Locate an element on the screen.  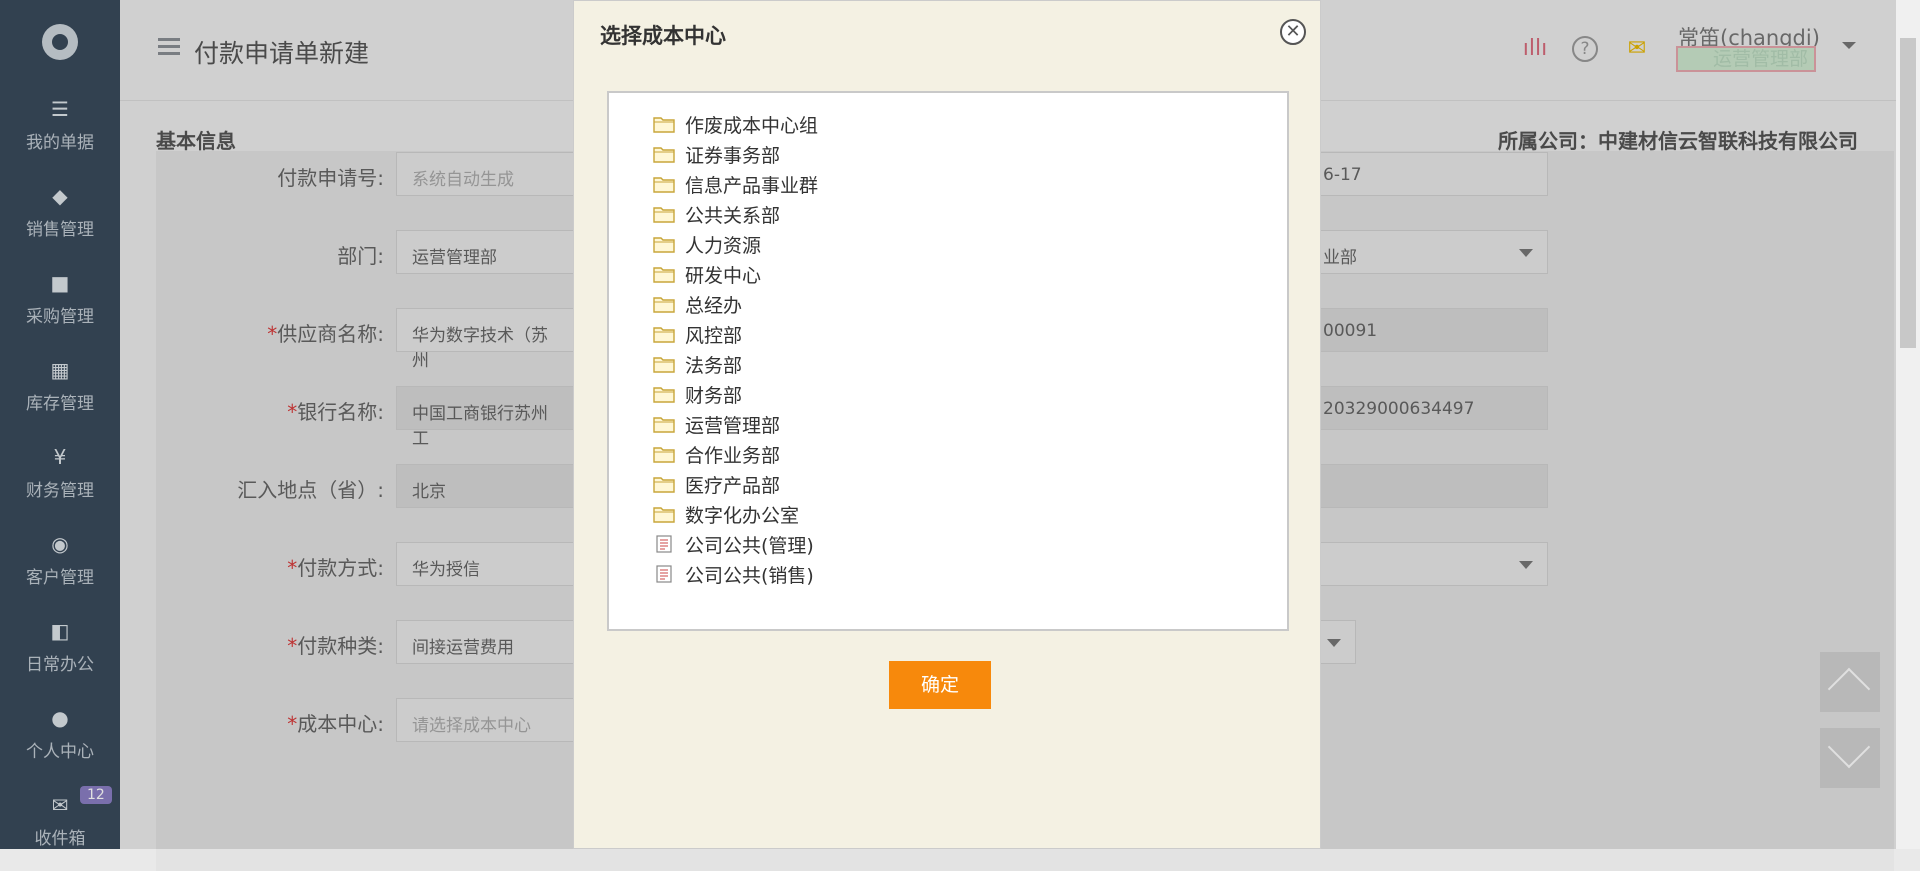
tree-item: 财务部 is located at coordinates (697, 394).